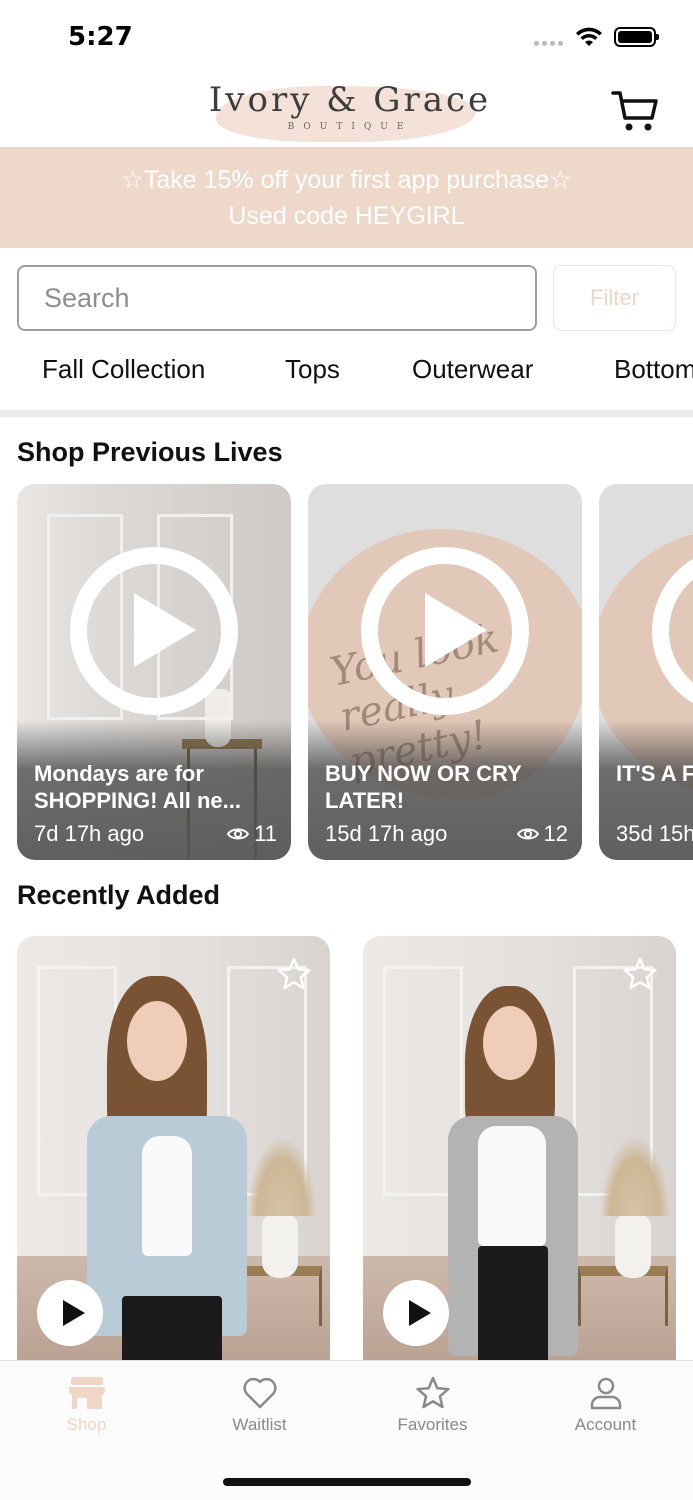 This screenshot has width=693, height=1500. What do you see at coordinates (635, 111) in the screenshot?
I see `cart-icon` at bounding box center [635, 111].